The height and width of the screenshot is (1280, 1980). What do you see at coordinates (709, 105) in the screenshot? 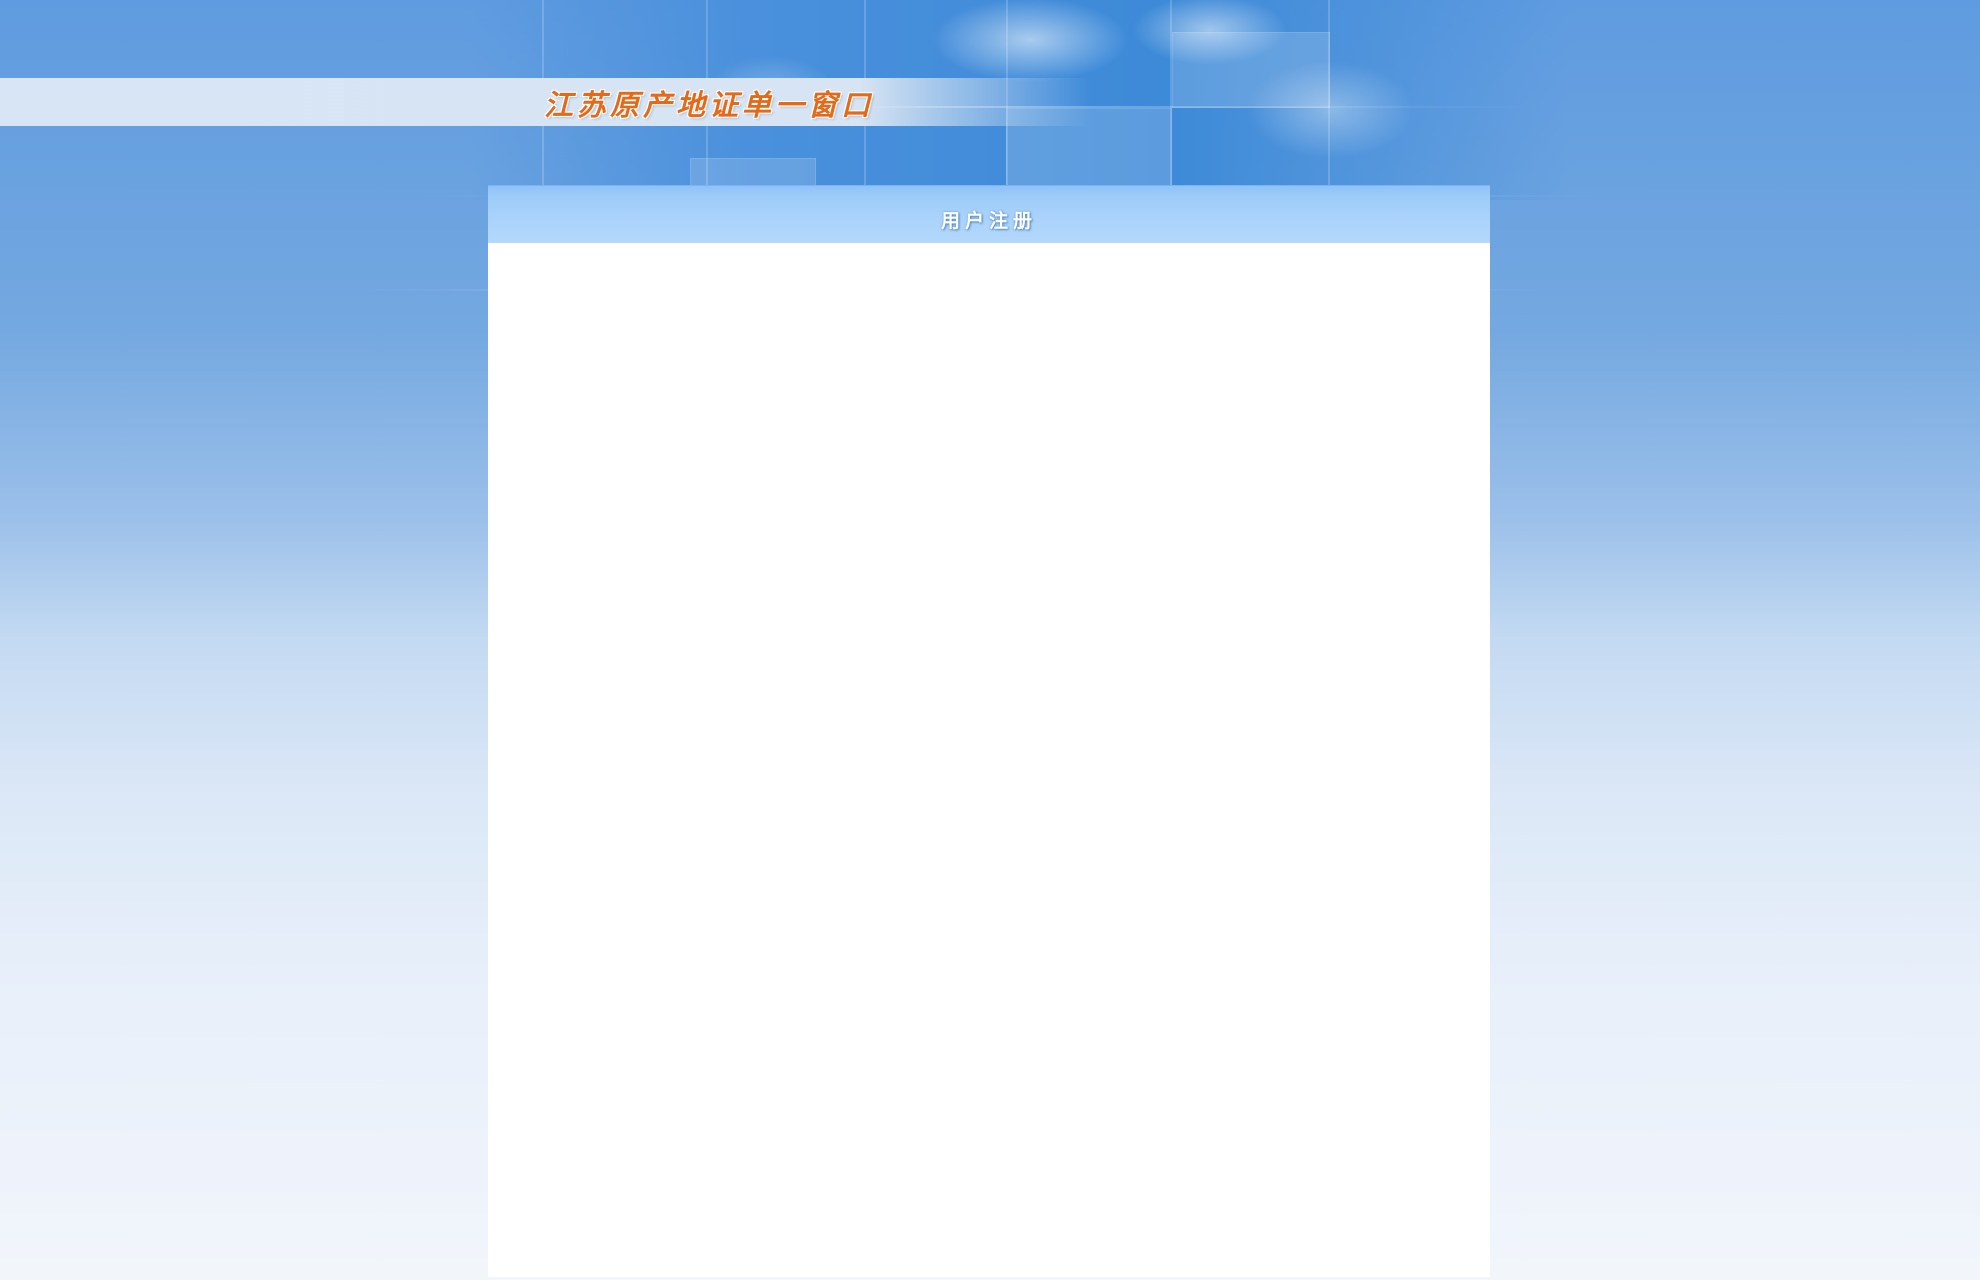
I see `site-title: 江苏原产地证单一窗口` at bounding box center [709, 105].